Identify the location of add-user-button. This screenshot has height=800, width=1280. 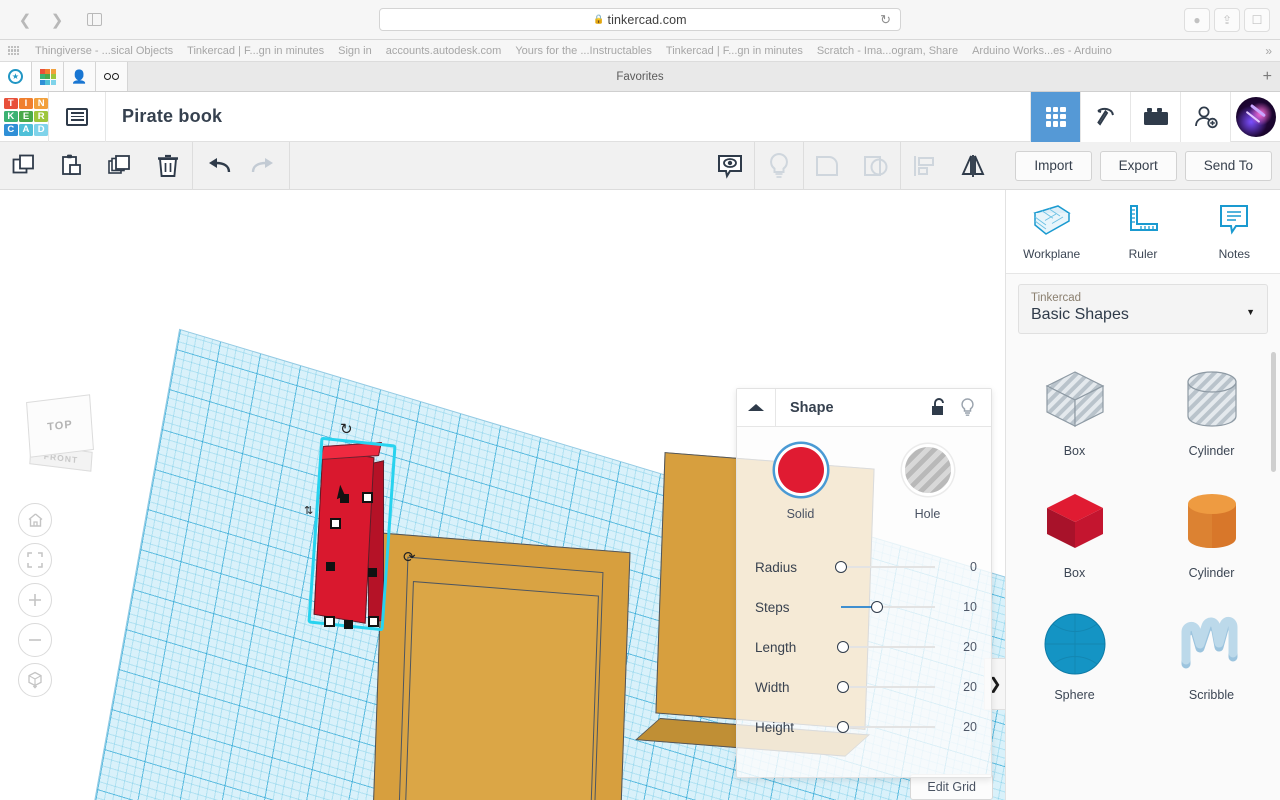
(1205, 116).